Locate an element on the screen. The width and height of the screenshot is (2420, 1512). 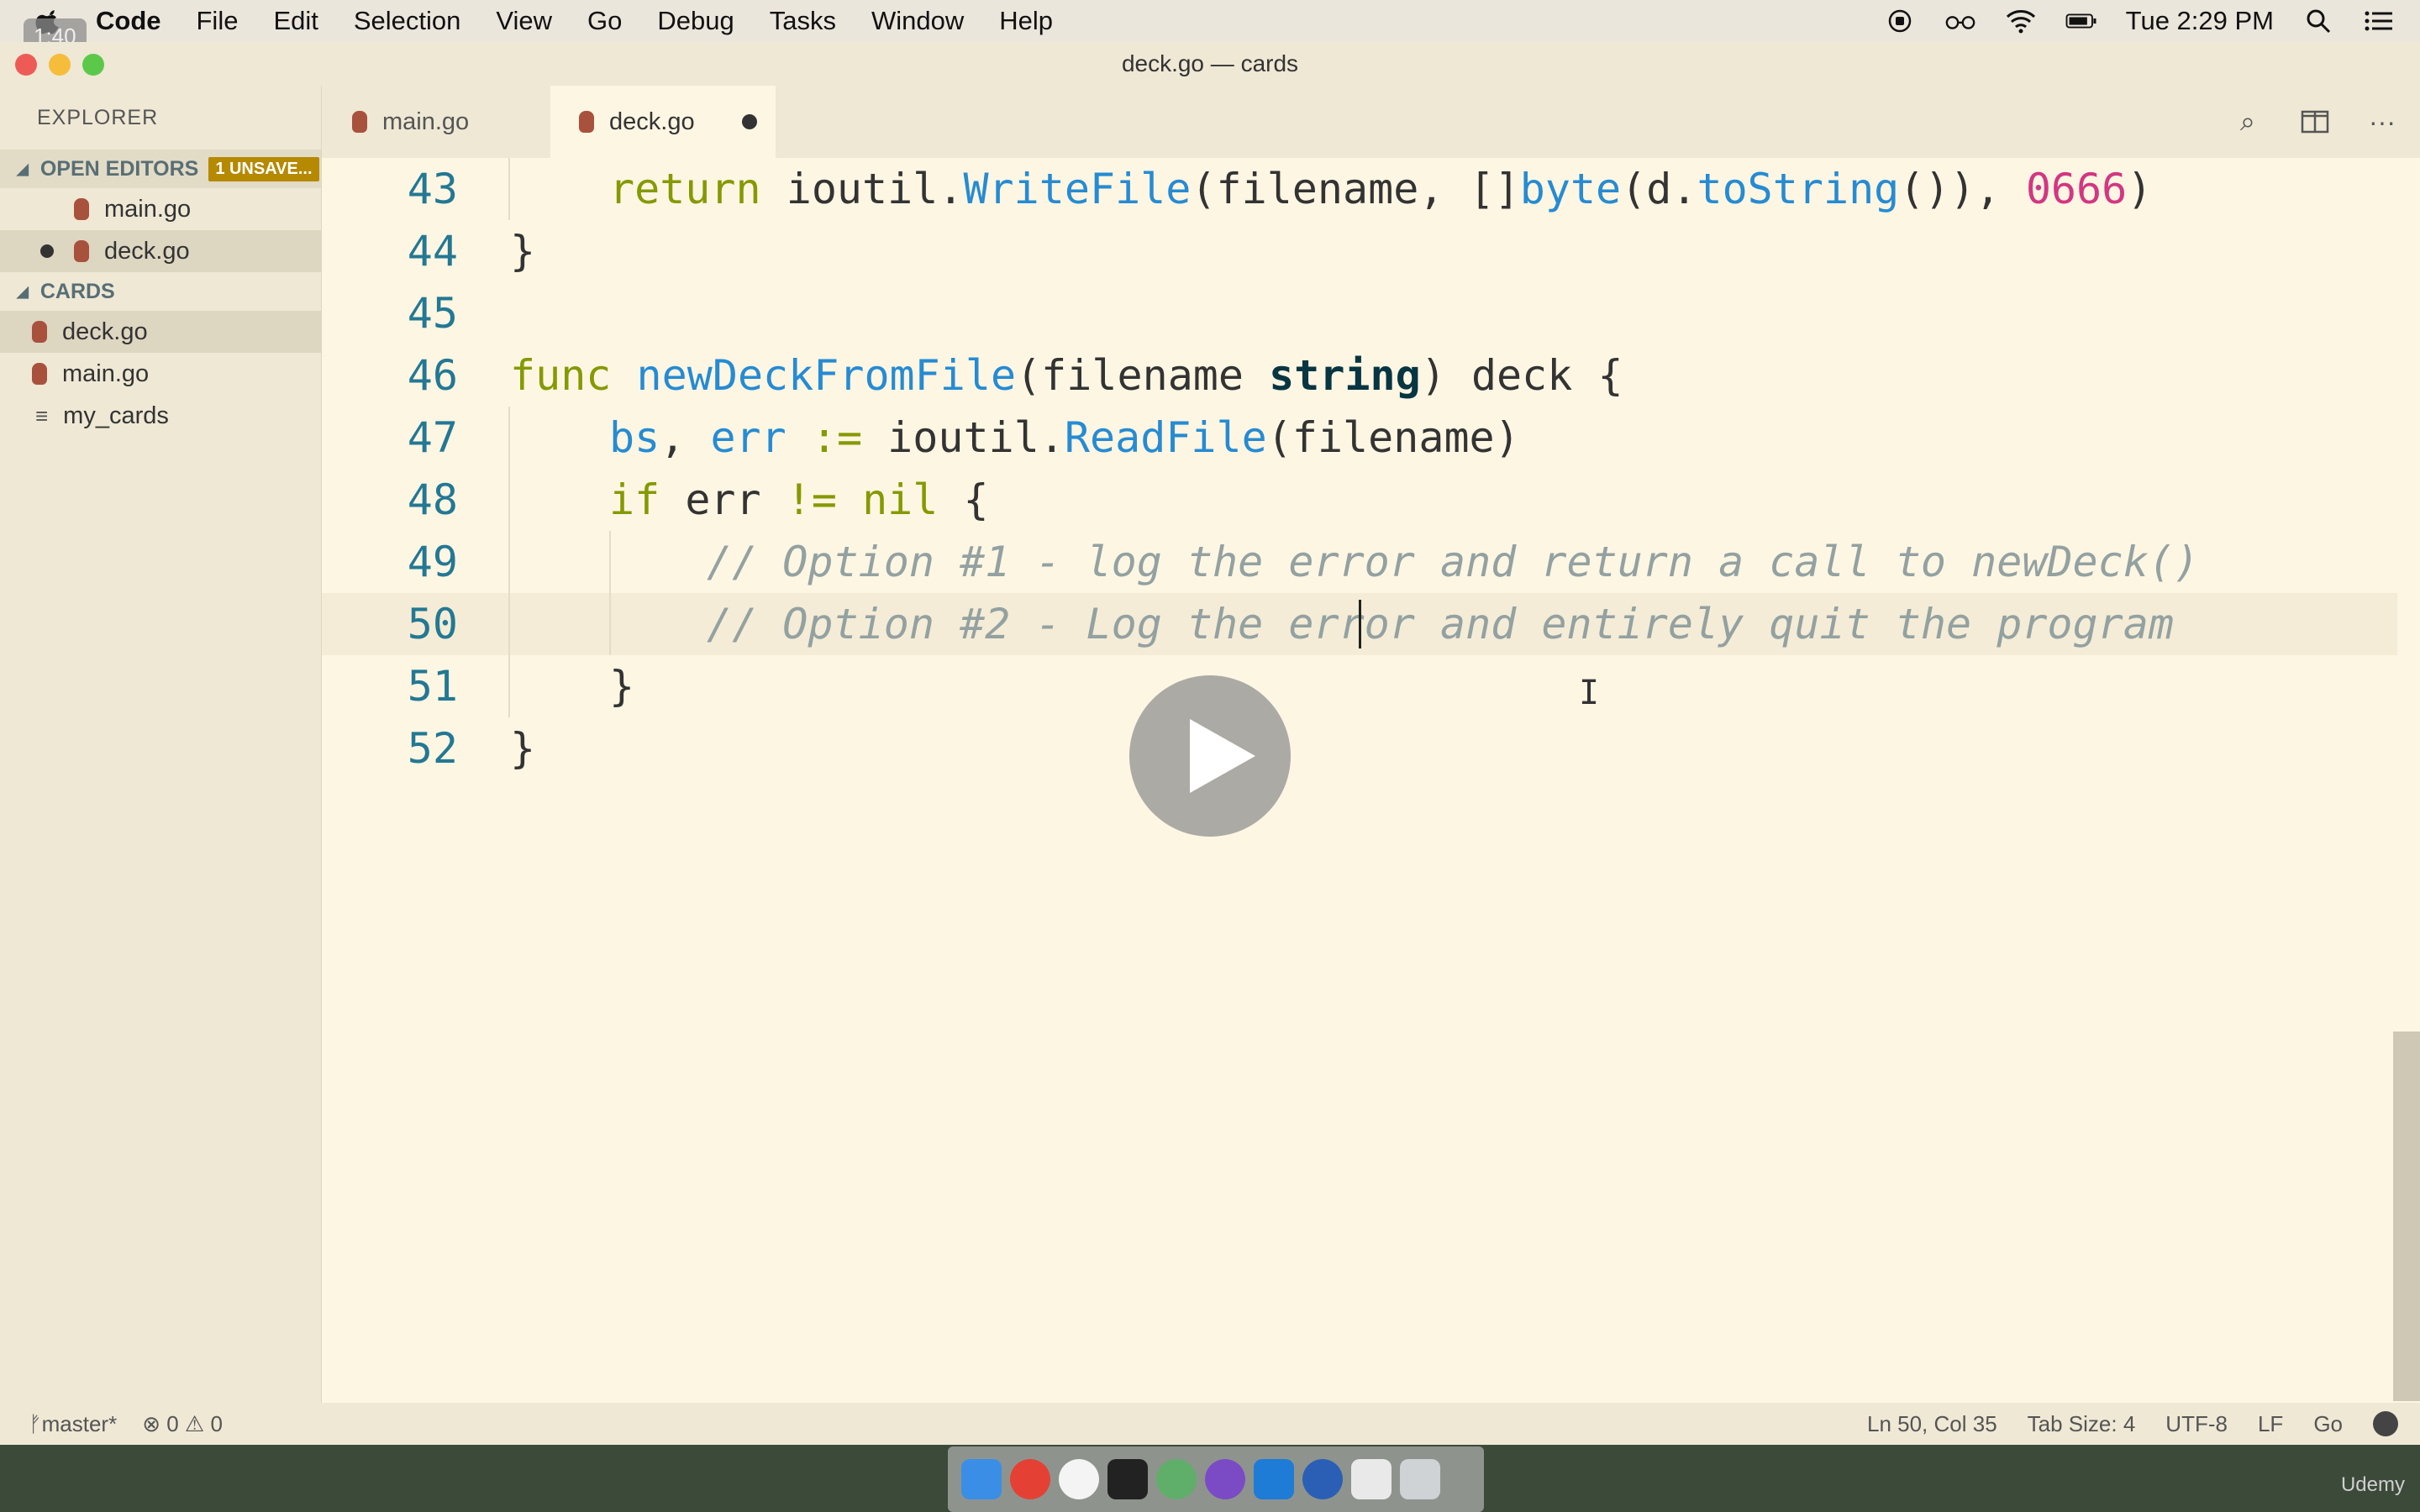
open-editor-main-go: main.go is located at coordinates (161, 209).